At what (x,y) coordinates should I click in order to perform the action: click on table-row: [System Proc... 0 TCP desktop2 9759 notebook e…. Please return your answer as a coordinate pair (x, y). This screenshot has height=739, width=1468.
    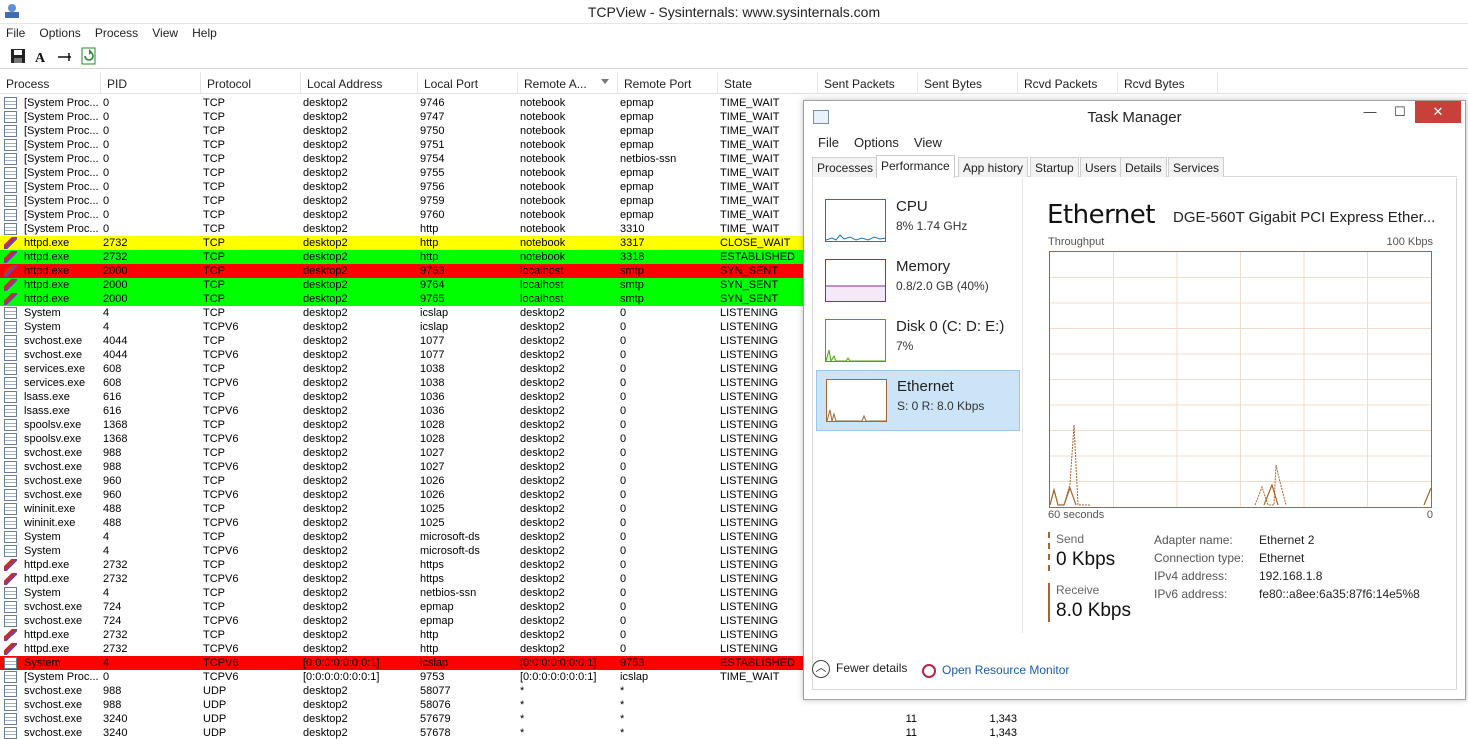
    Looking at the image, I should click on (401, 201).